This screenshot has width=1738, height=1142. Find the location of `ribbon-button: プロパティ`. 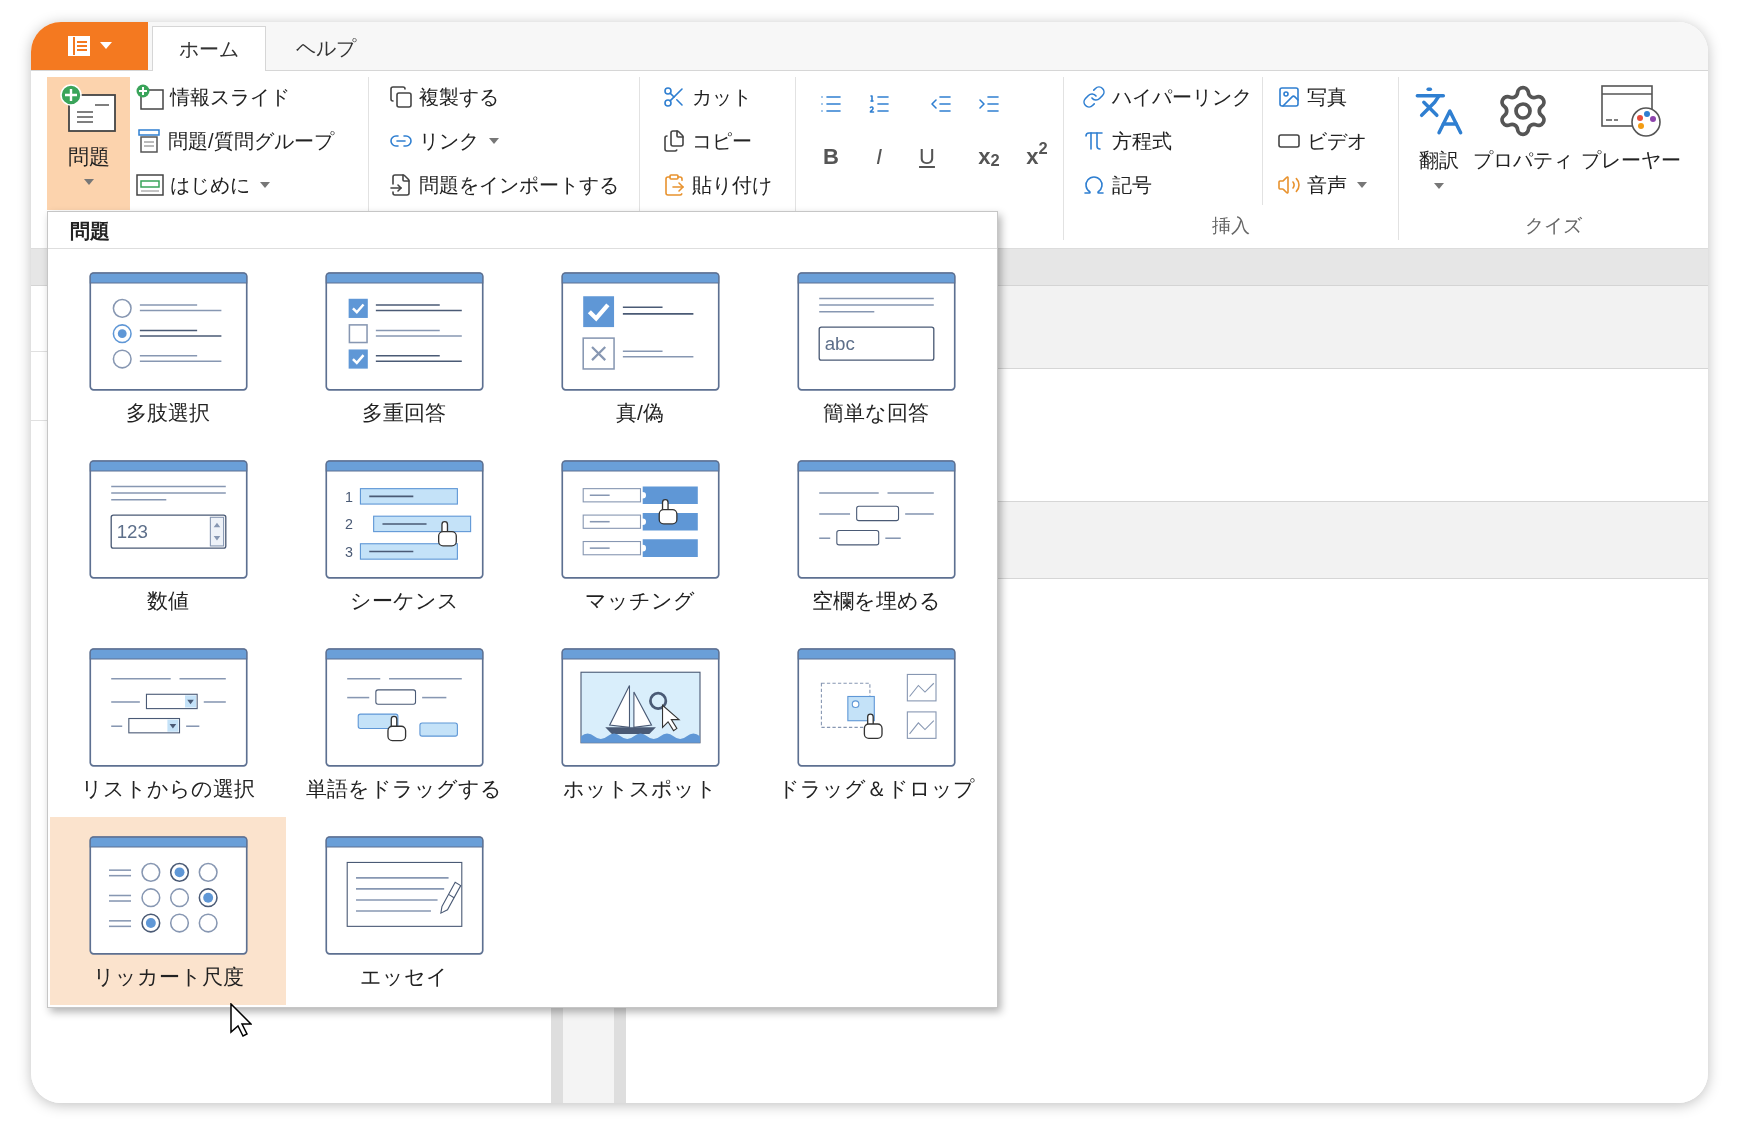

ribbon-button: プロパティ is located at coordinates (1523, 133).